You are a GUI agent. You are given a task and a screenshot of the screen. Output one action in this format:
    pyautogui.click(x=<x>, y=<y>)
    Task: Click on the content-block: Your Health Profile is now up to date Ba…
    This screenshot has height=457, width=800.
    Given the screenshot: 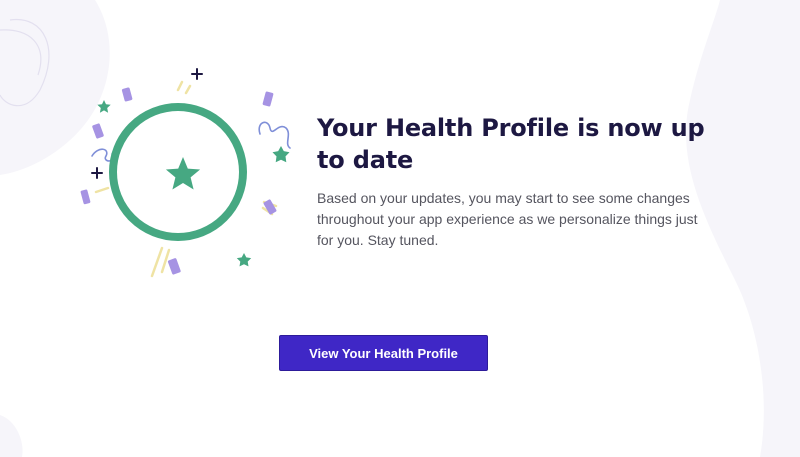 What is the action you would take?
    pyautogui.click(x=512, y=181)
    